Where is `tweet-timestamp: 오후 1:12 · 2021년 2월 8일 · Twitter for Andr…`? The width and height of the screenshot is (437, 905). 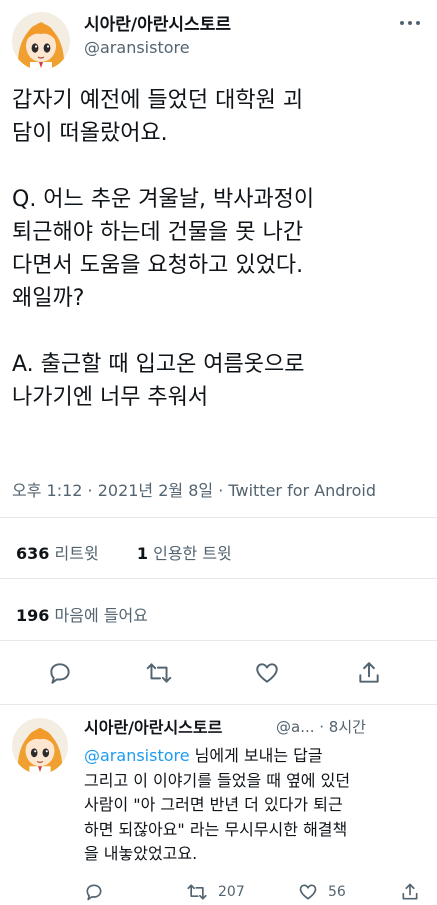 tweet-timestamp: 오후 1:12 · 2021년 2월 8일 · Twitter for Andr… is located at coordinates (194, 489).